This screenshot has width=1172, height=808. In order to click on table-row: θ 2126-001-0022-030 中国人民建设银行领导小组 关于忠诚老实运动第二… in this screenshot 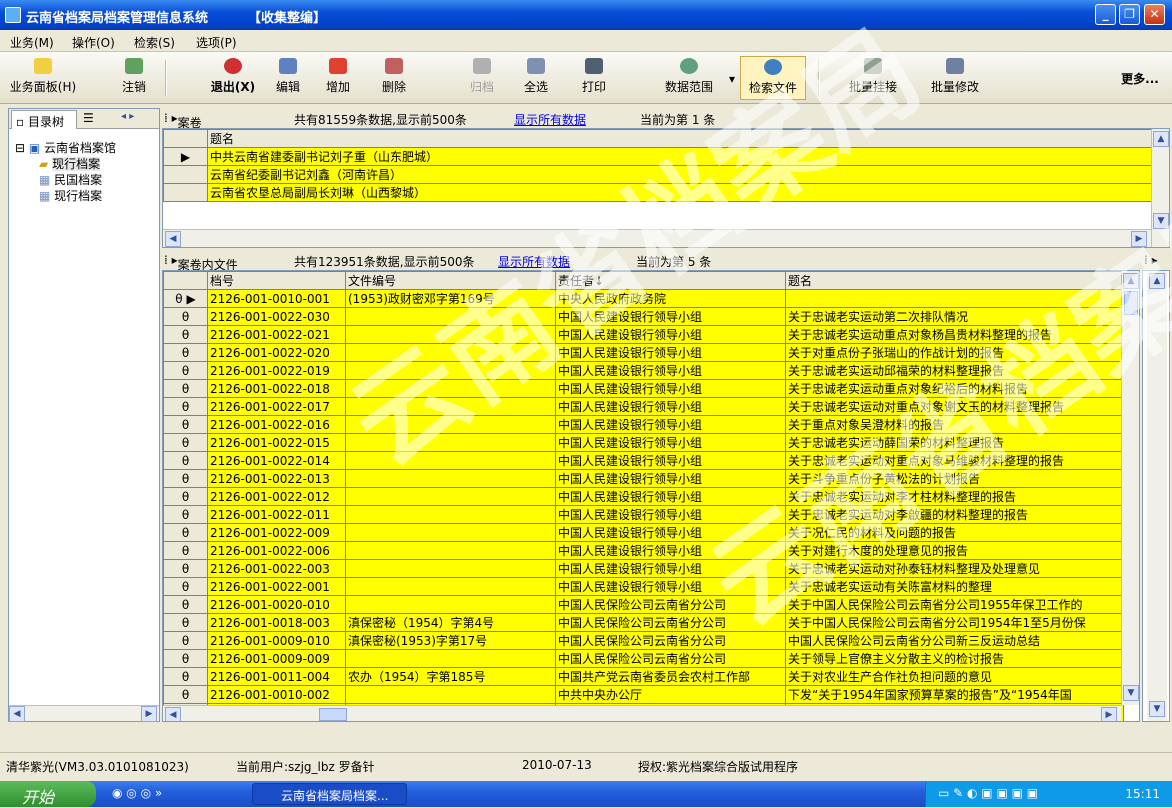, I will do `click(643, 316)`.